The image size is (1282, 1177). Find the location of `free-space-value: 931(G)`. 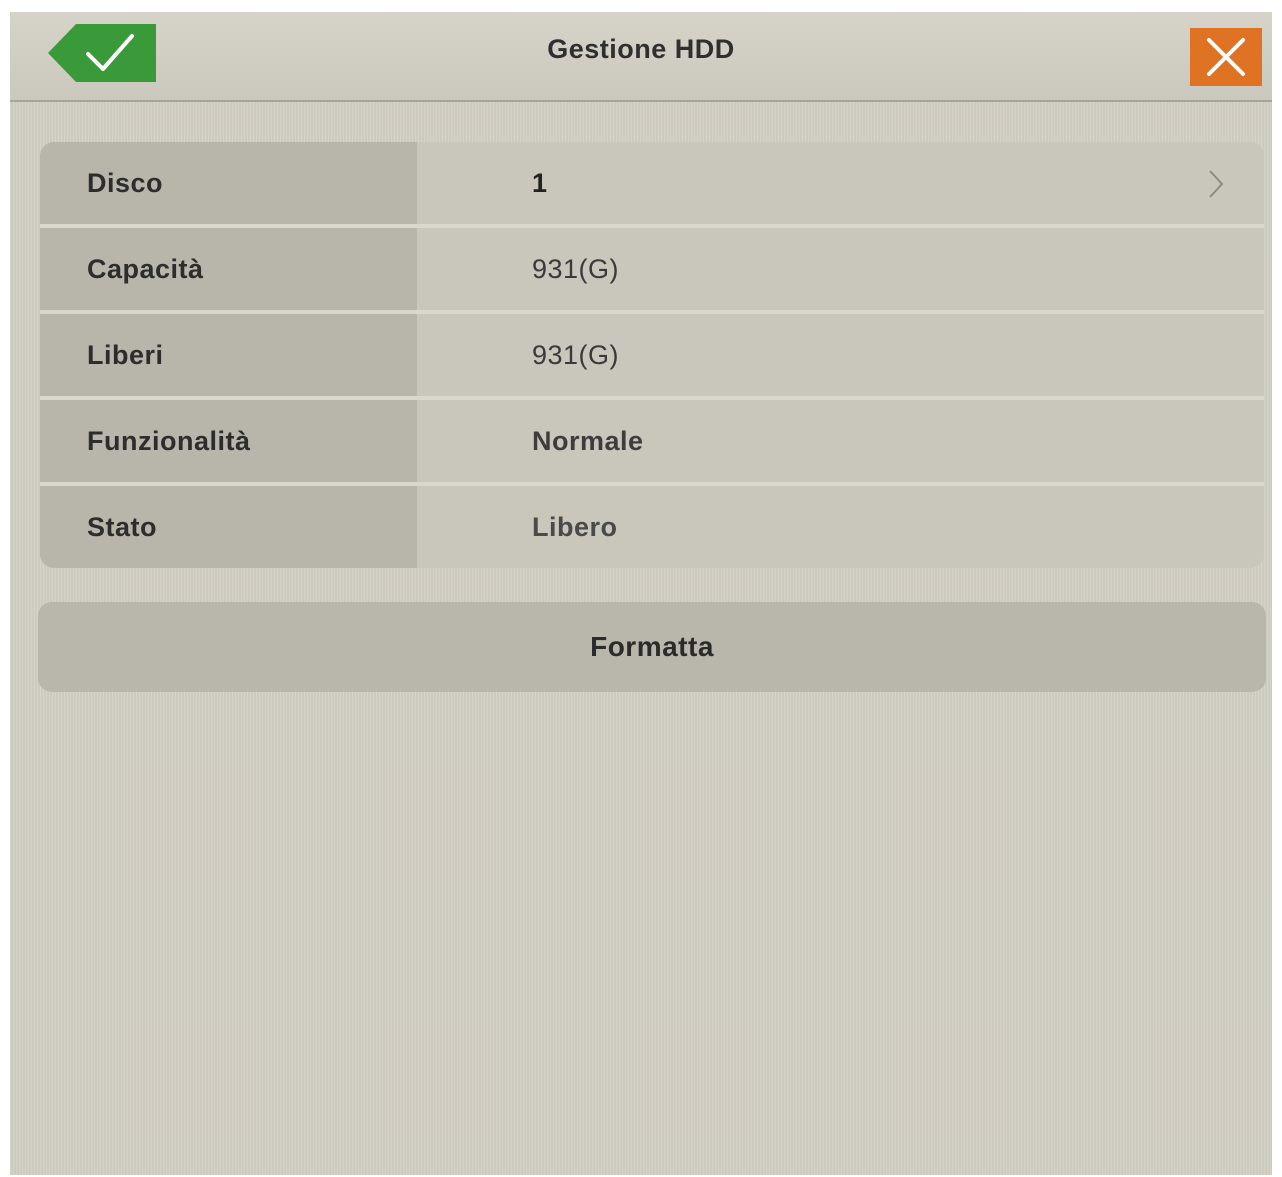

free-space-value: 931(G) is located at coordinates (840, 355).